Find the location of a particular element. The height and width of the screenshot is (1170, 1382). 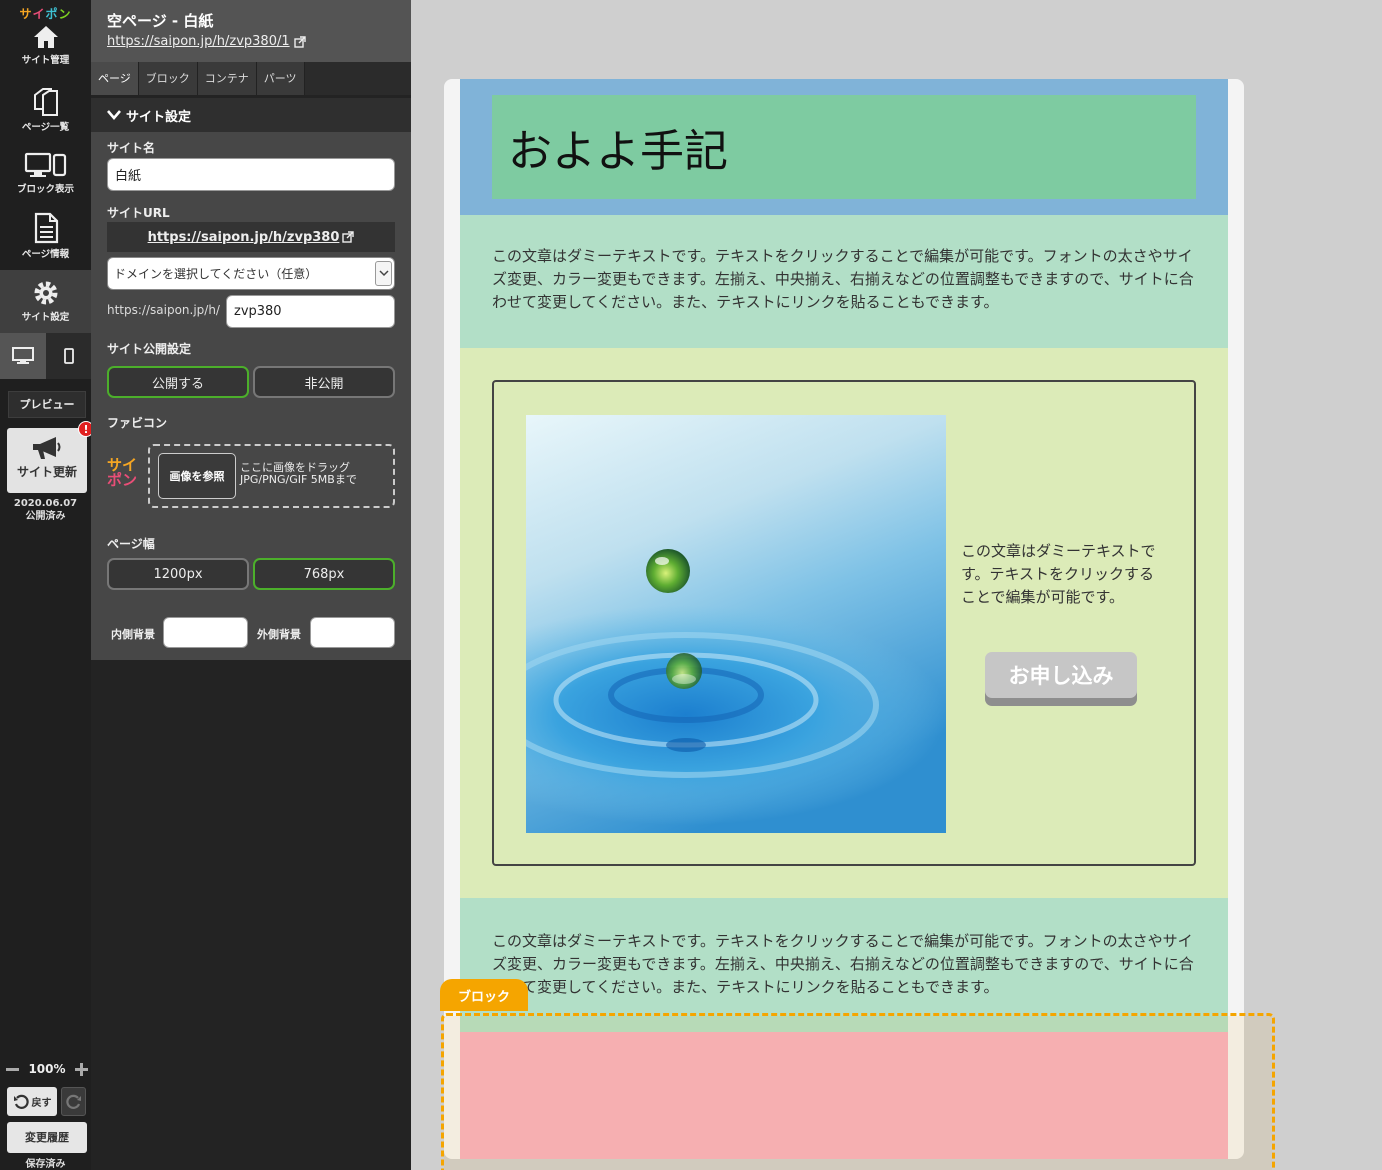

browse-image-button: 画像を参照 is located at coordinates (197, 476).